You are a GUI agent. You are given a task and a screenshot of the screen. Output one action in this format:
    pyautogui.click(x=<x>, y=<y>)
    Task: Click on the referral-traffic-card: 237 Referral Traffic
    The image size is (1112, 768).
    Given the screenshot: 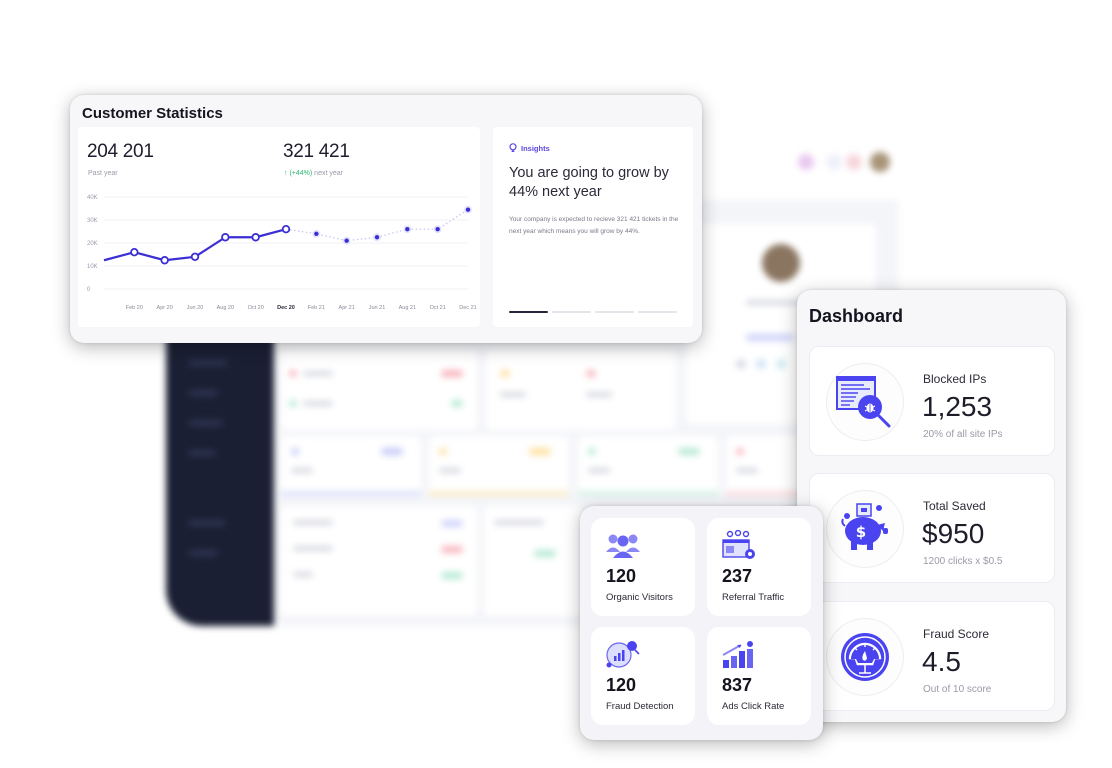 What is the action you would take?
    pyautogui.click(x=759, y=567)
    